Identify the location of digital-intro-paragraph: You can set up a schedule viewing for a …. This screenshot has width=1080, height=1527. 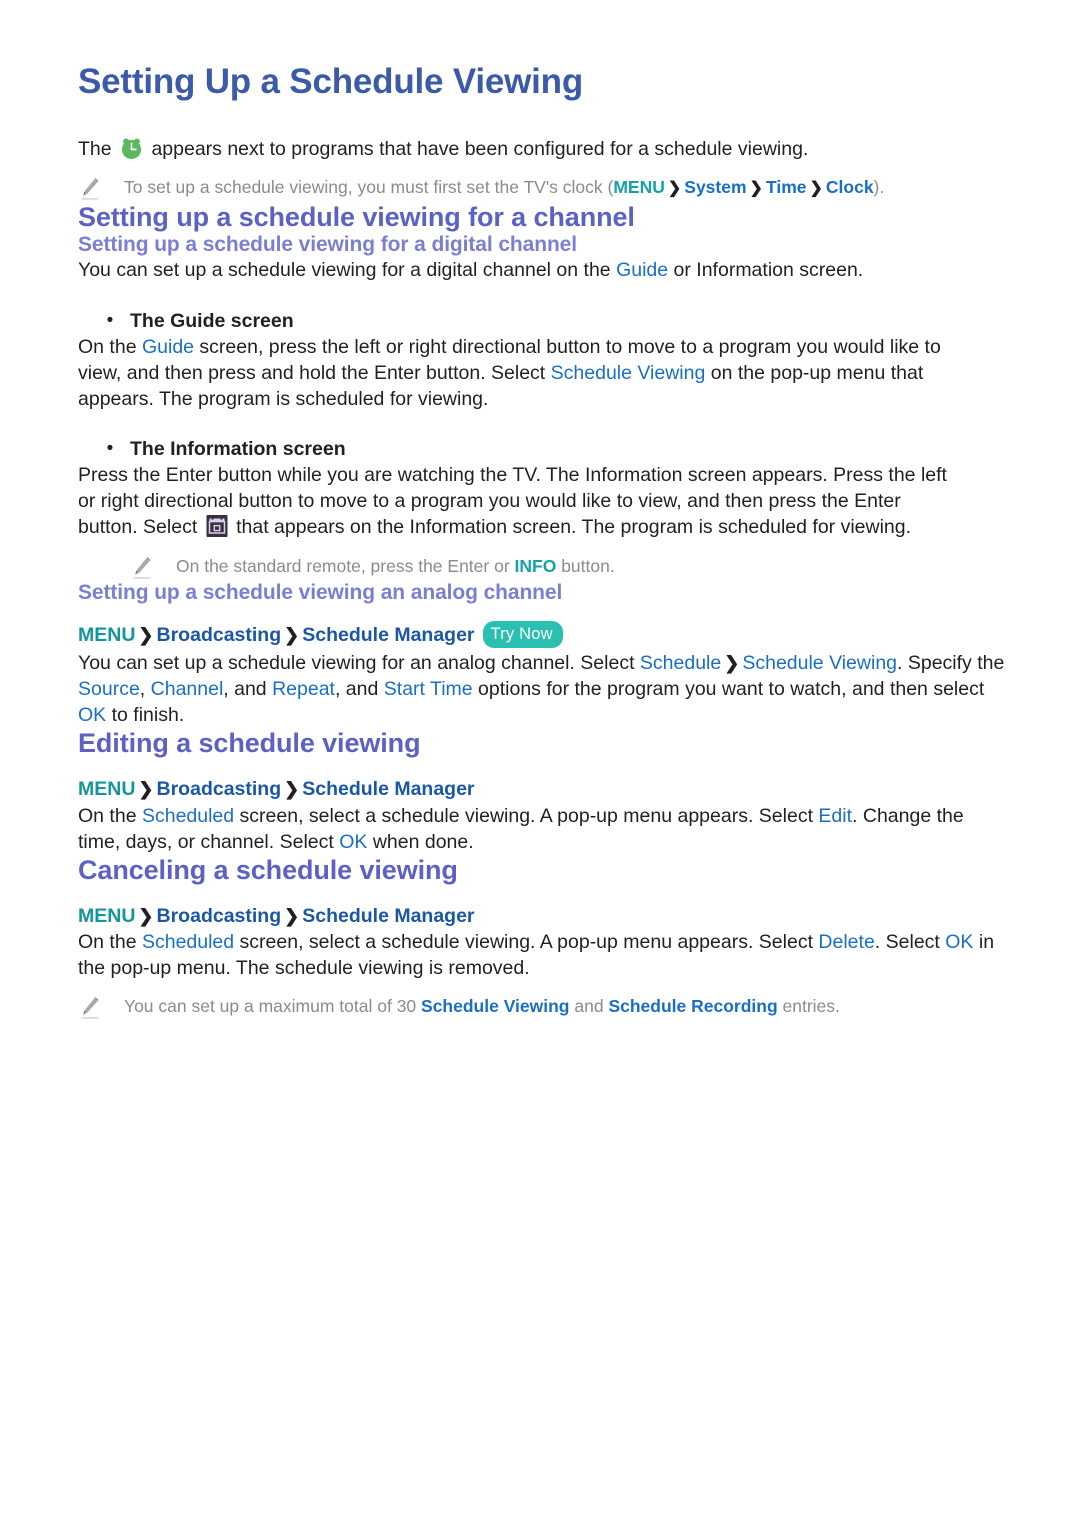
(543, 270).